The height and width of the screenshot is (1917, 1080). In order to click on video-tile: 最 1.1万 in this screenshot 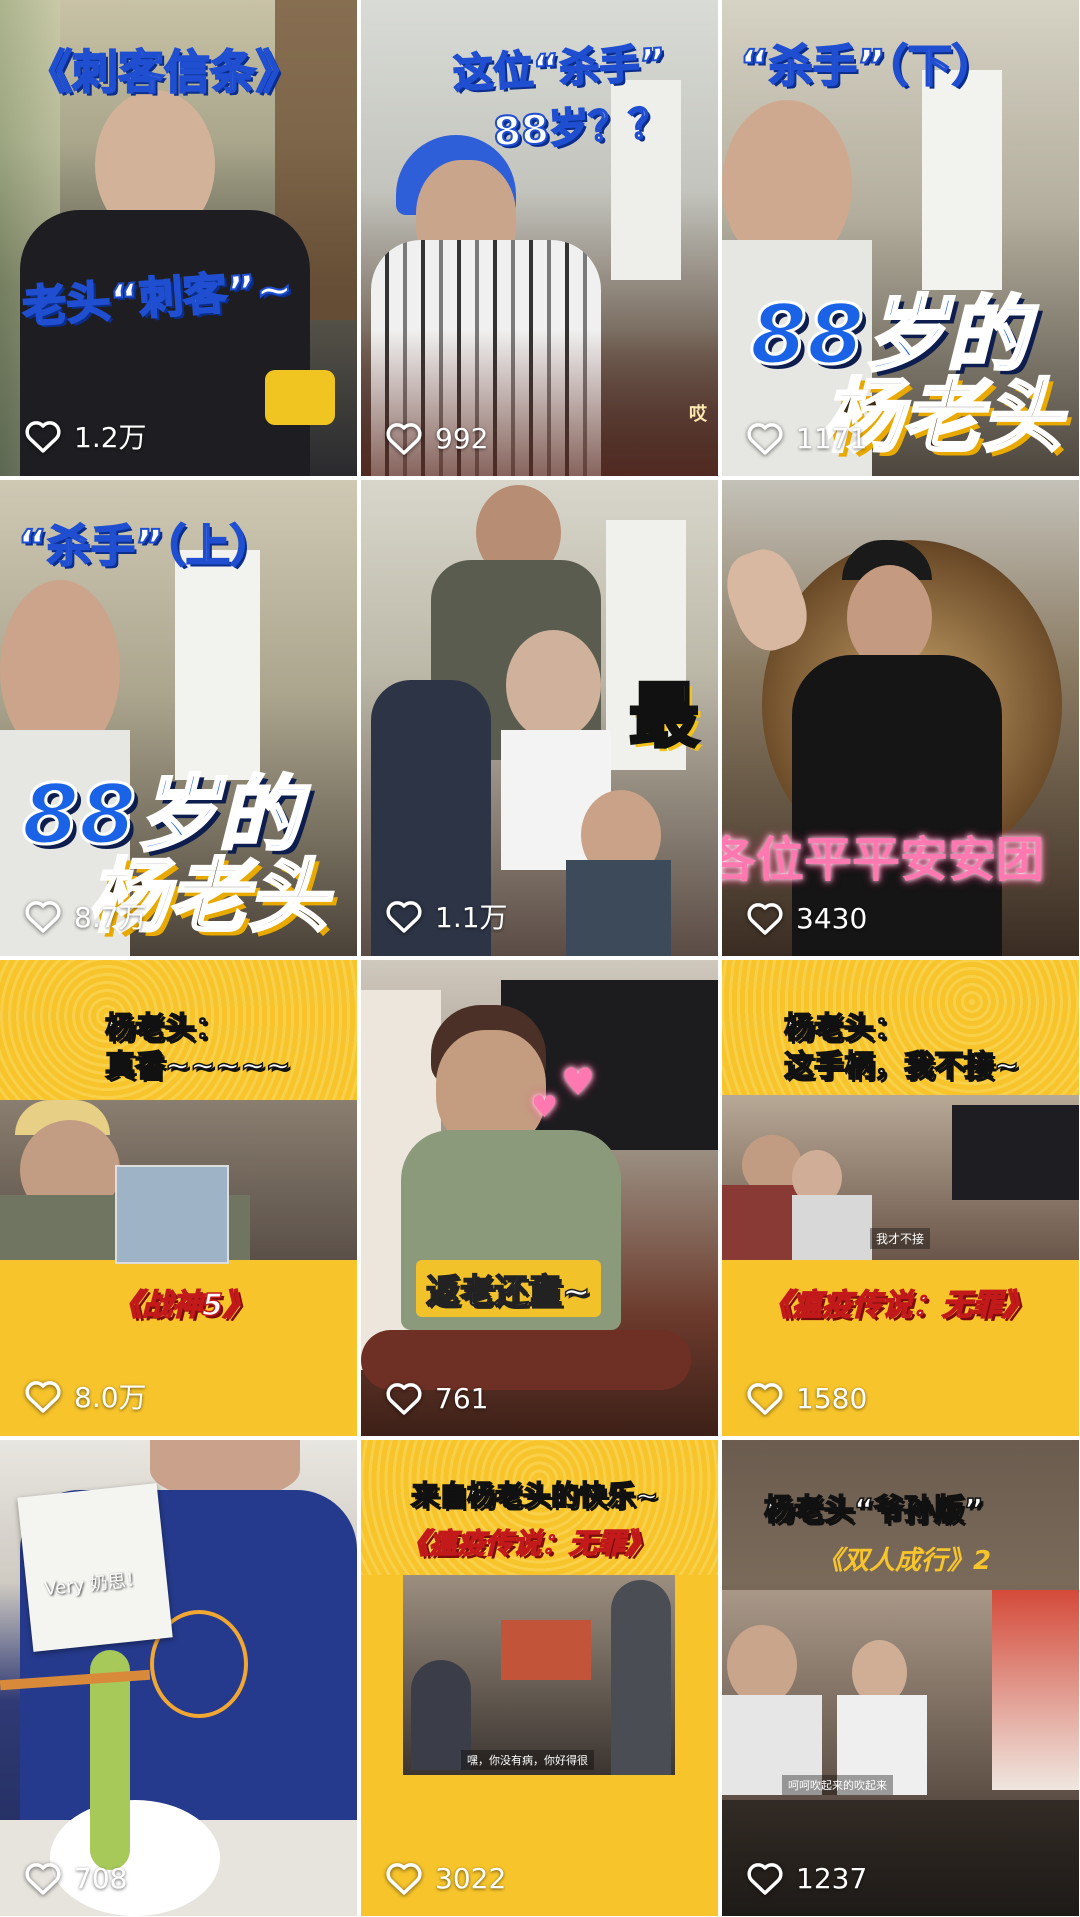, I will do `click(539, 718)`.